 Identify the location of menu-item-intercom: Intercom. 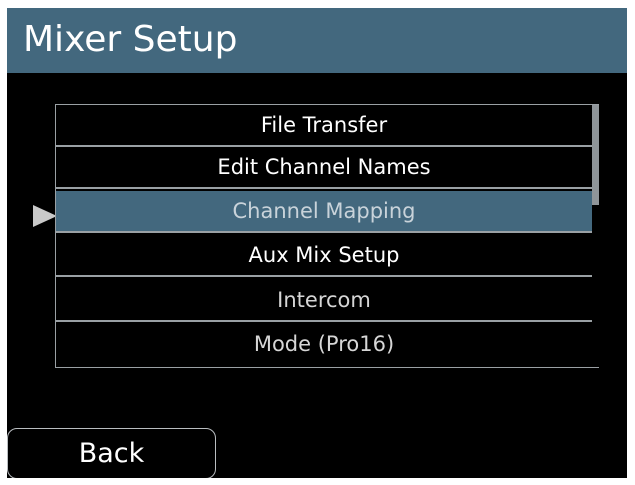
(324, 301).